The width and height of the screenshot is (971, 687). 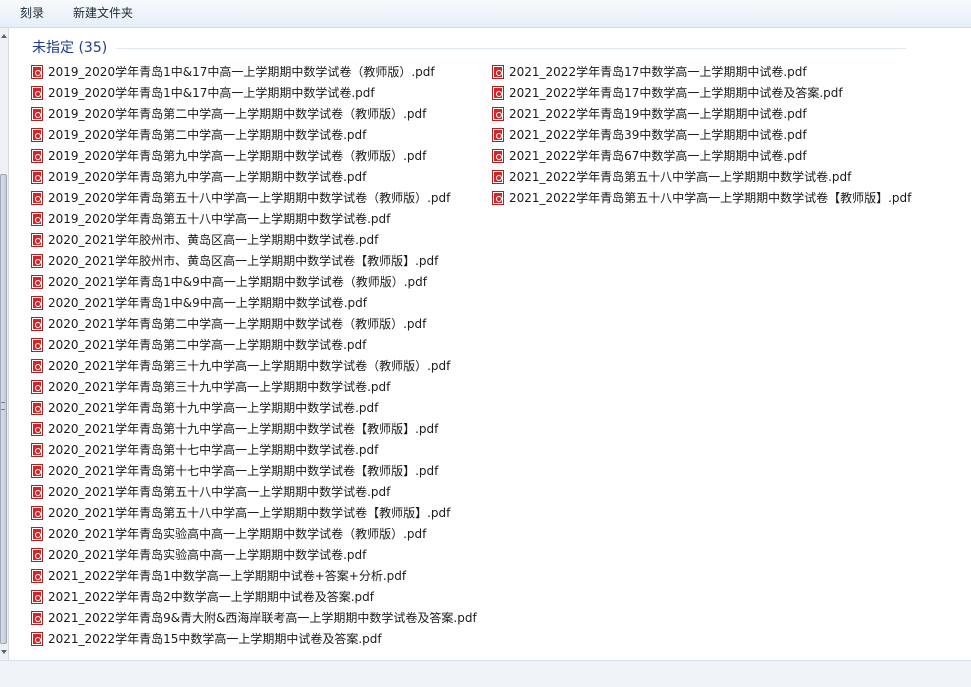 I want to click on file-item: 2020_2021学年青岛第十九中学高一上学期期中数学试卷【教师版】.pdf, so click(x=253, y=429).